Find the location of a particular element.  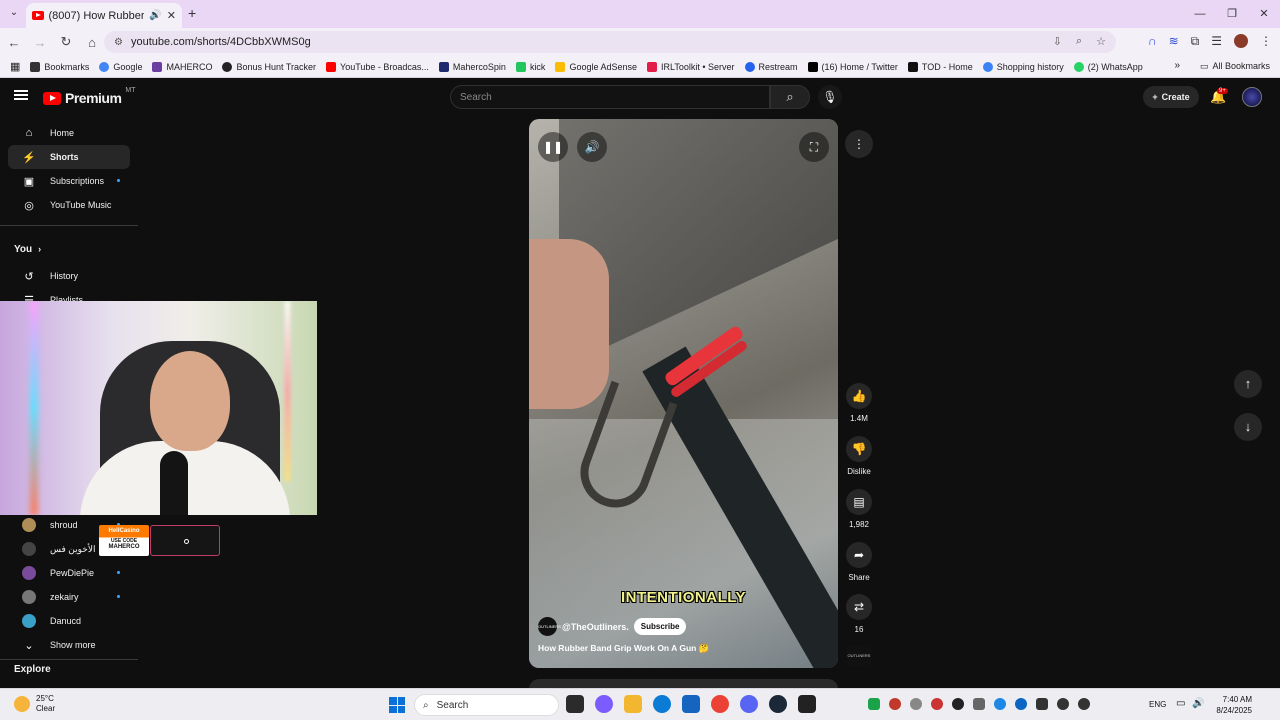

youtube-logo: Premium MT is located at coordinates (89, 96).